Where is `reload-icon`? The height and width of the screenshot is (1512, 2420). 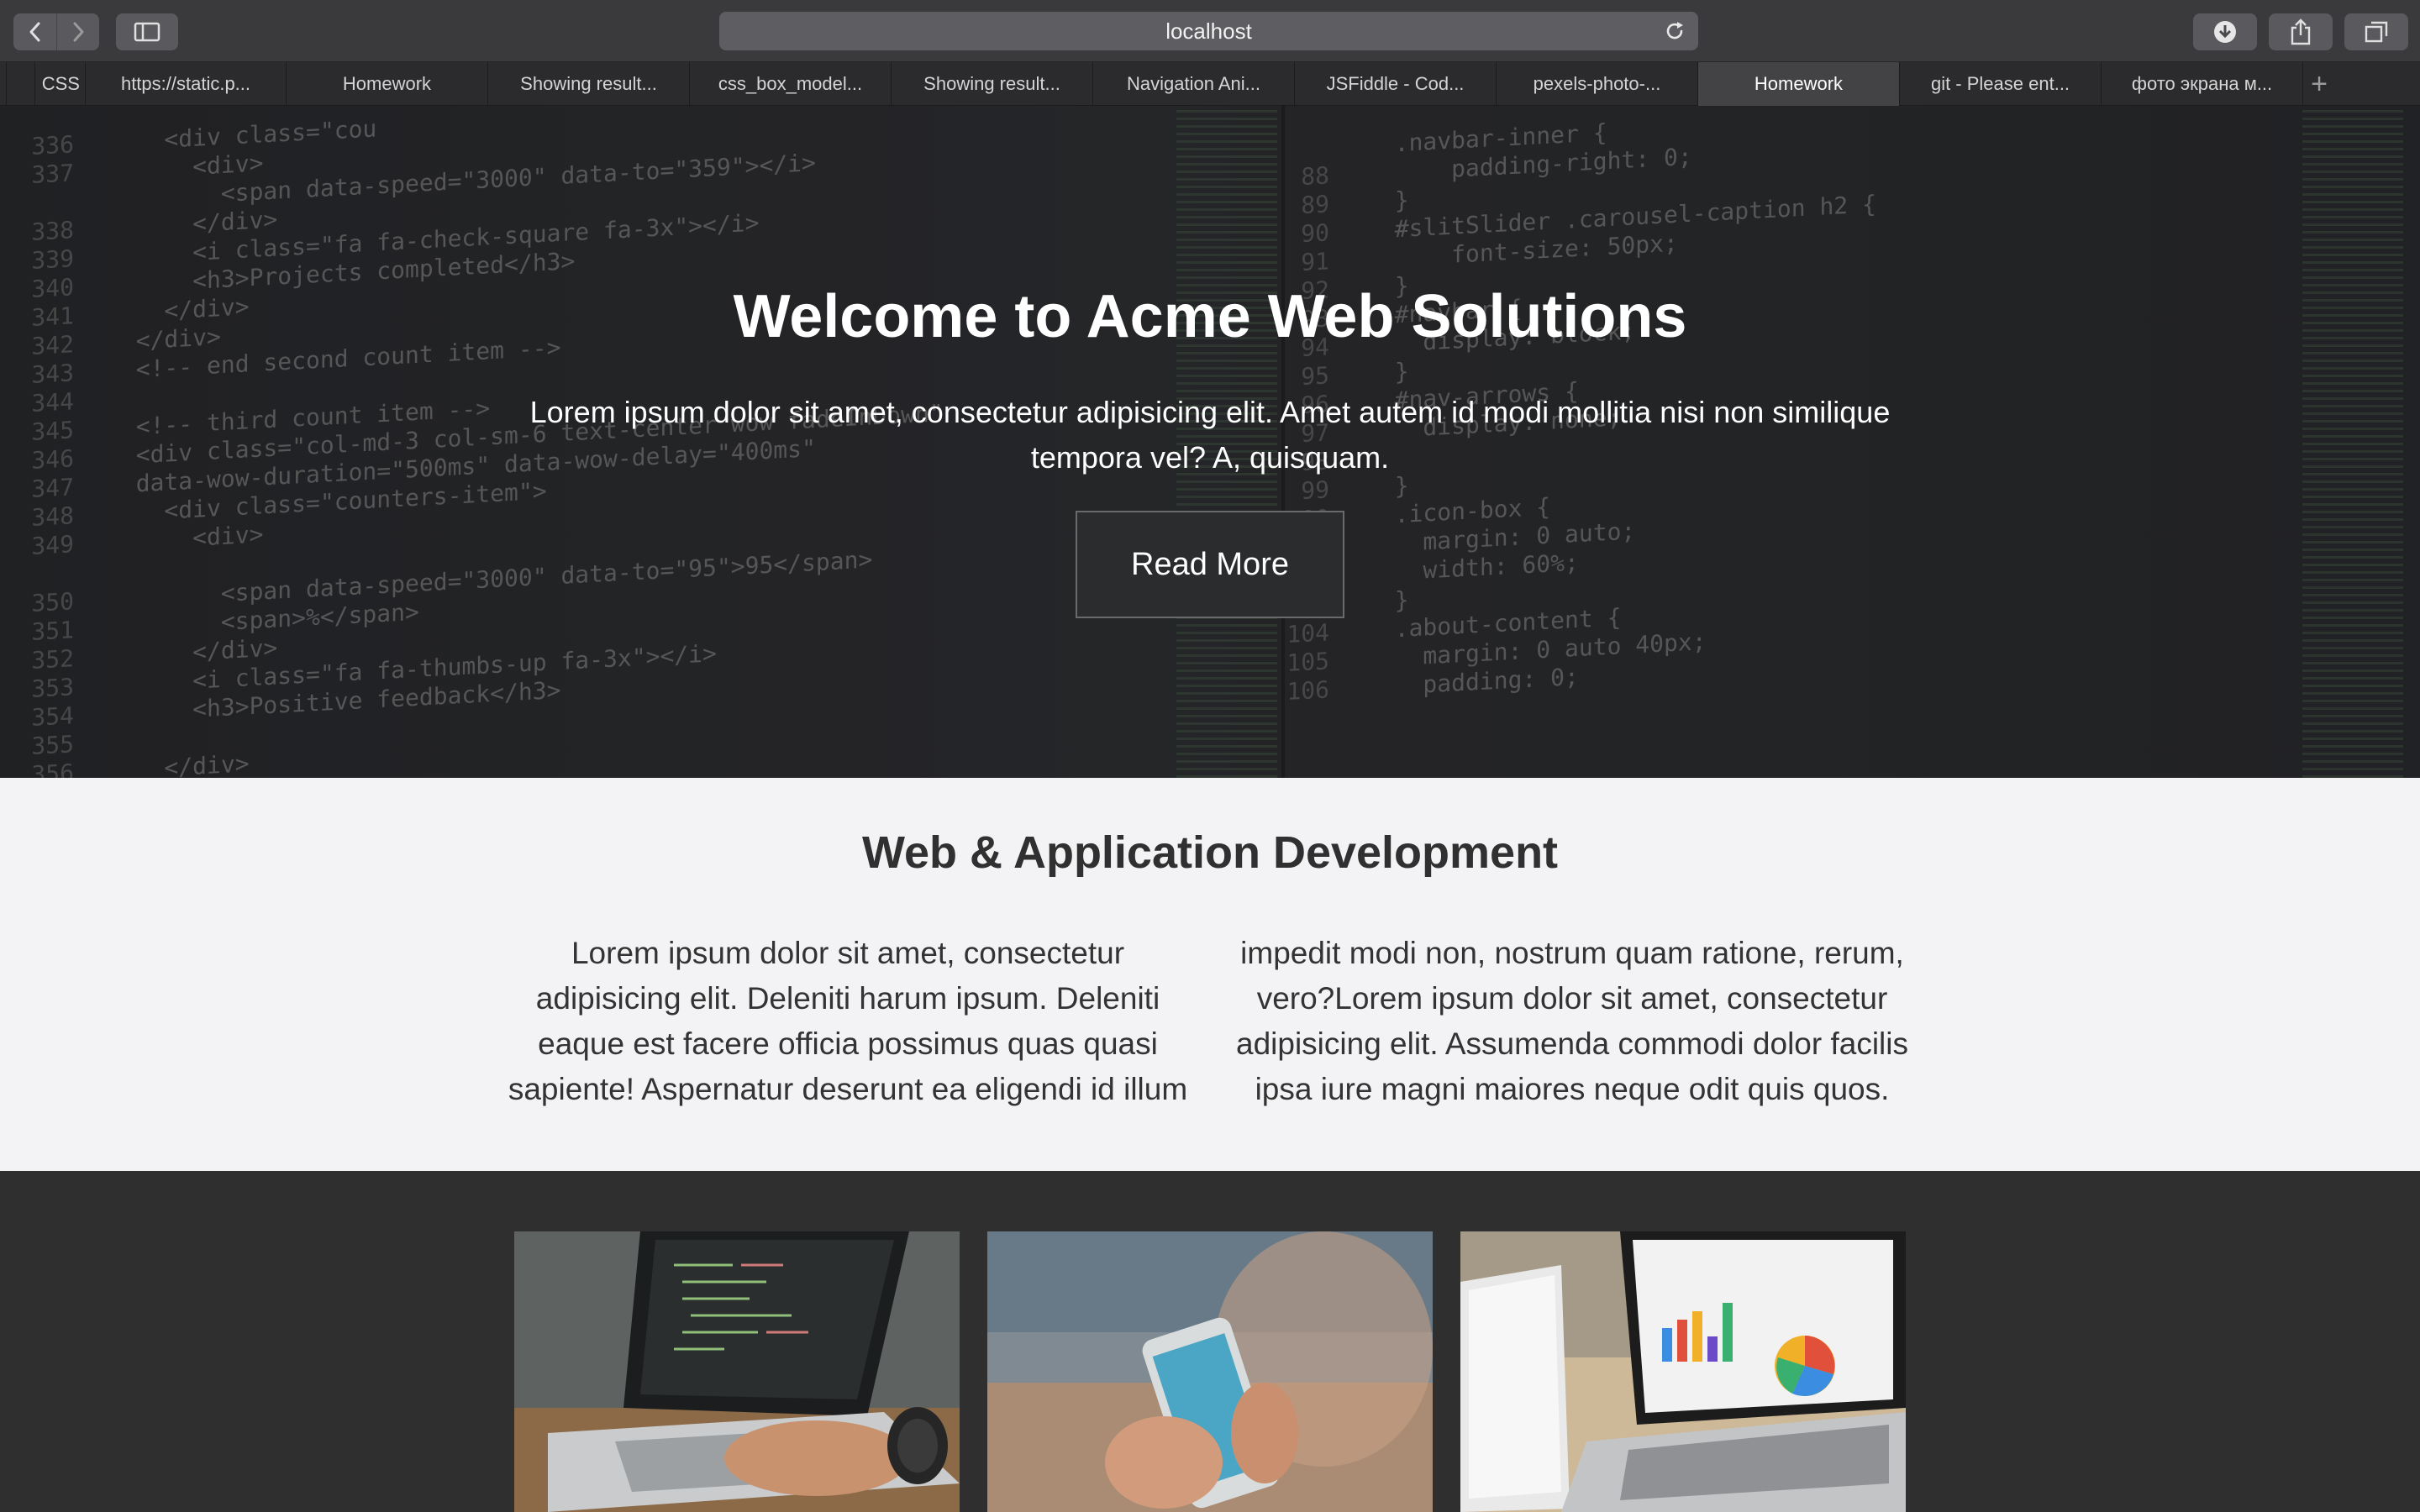 reload-icon is located at coordinates (1675, 31).